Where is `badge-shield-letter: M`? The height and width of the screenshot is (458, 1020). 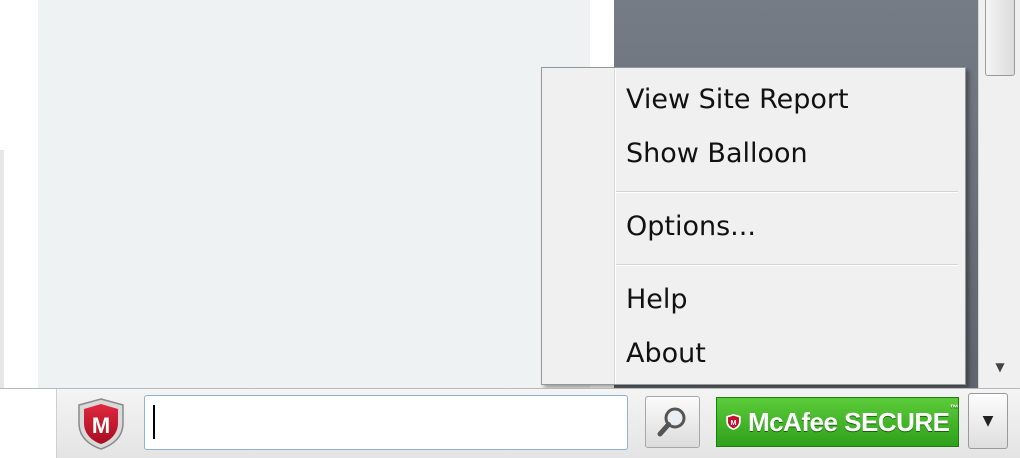 badge-shield-letter: M is located at coordinates (733, 422).